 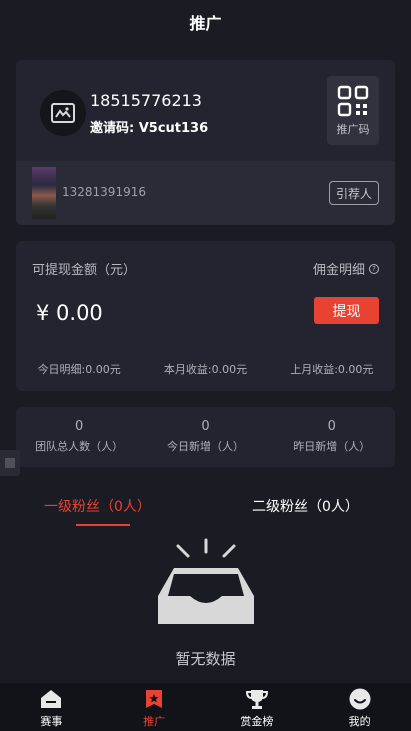 What do you see at coordinates (353, 100) in the screenshot?
I see `qr-code-icon` at bounding box center [353, 100].